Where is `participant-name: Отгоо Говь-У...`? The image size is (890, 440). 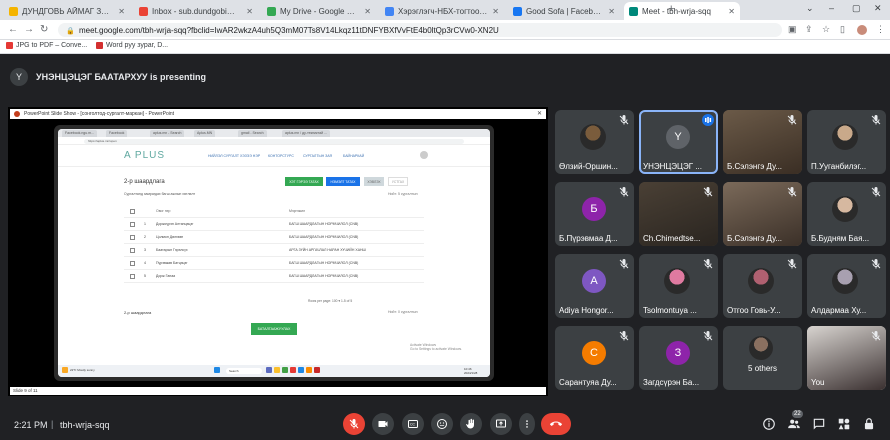
participant-name: Отгоо Говь-У... is located at coordinates (754, 310).